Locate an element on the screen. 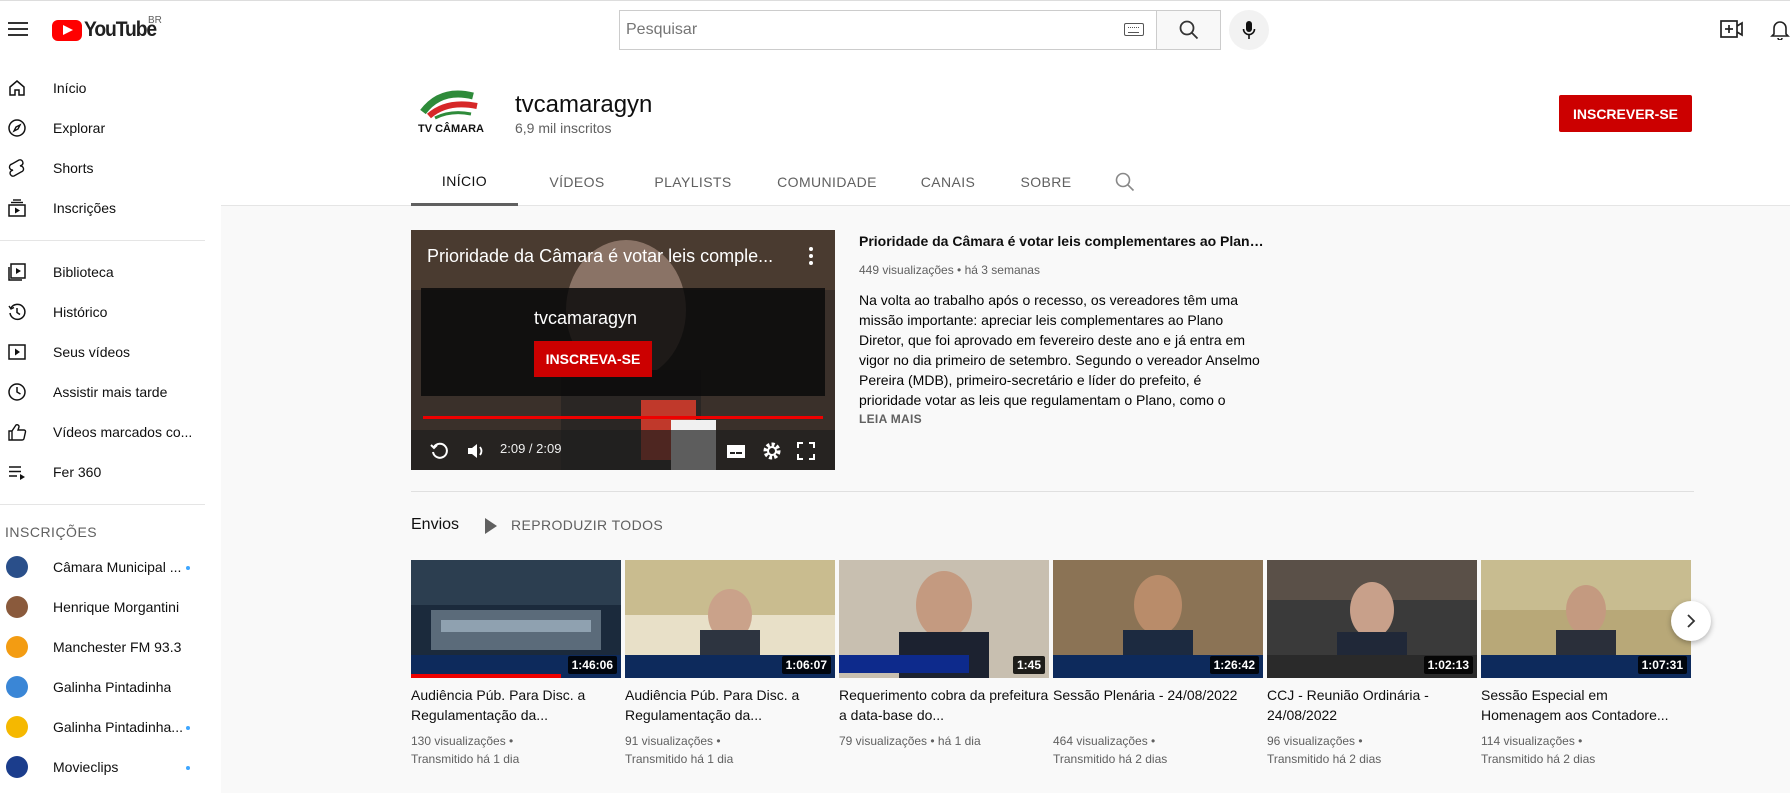 This screenshot has height=793, width=1790. sidebar-item-library: Biblioteca is located at coordinates (110, 272).